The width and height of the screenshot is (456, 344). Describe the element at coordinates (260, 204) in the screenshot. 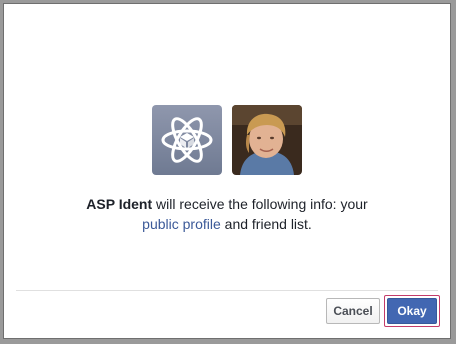

I see `message-line1: will receive the following info: your` at that location.